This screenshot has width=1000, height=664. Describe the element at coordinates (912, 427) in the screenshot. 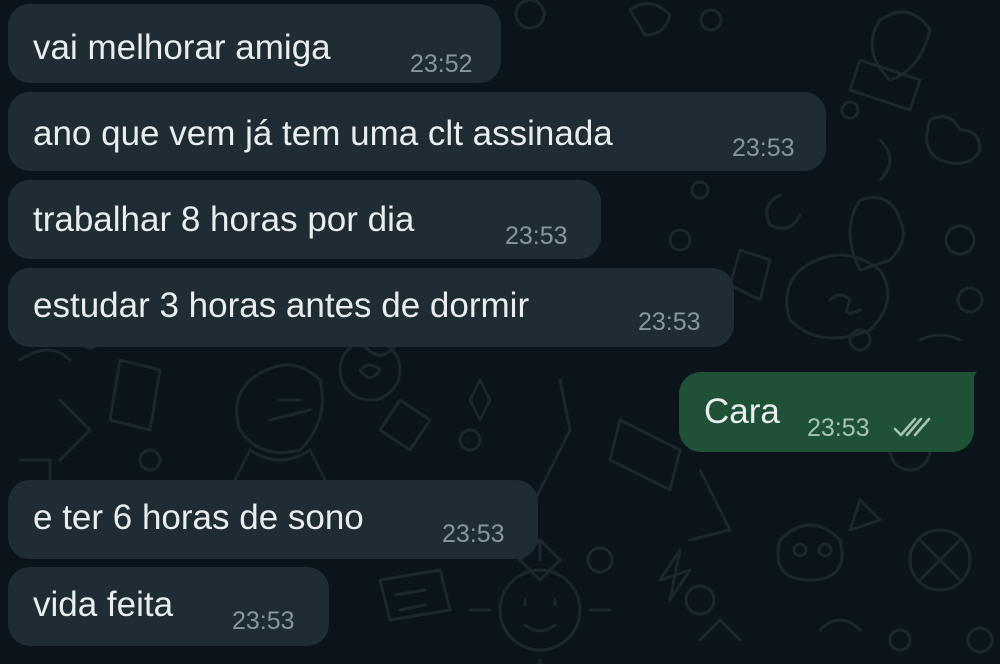

I see `double-check-icon` at that location.